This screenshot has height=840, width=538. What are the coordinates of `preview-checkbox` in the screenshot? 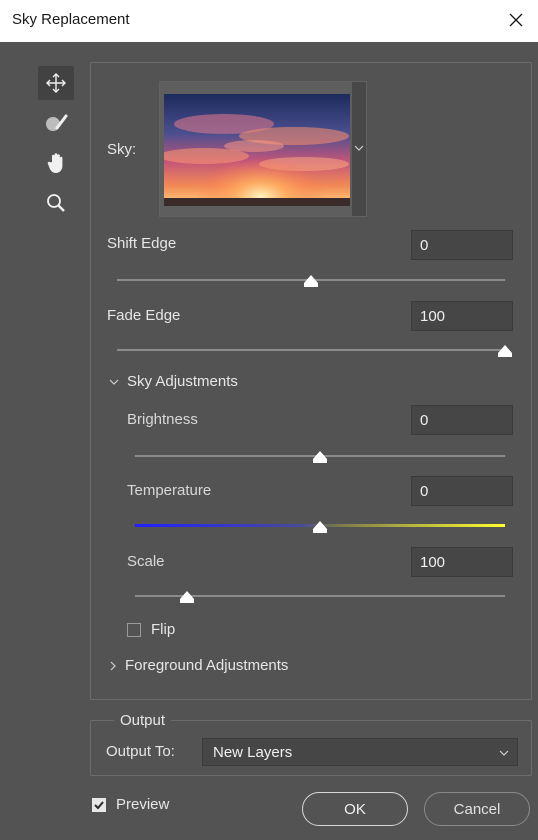 It's located at (99, 804).